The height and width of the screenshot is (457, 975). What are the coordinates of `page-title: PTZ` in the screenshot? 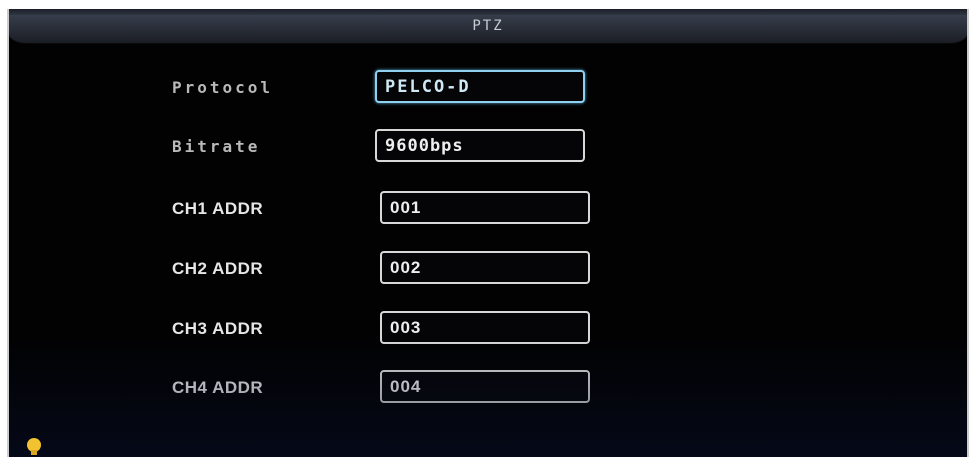 It's located at (488, 26).